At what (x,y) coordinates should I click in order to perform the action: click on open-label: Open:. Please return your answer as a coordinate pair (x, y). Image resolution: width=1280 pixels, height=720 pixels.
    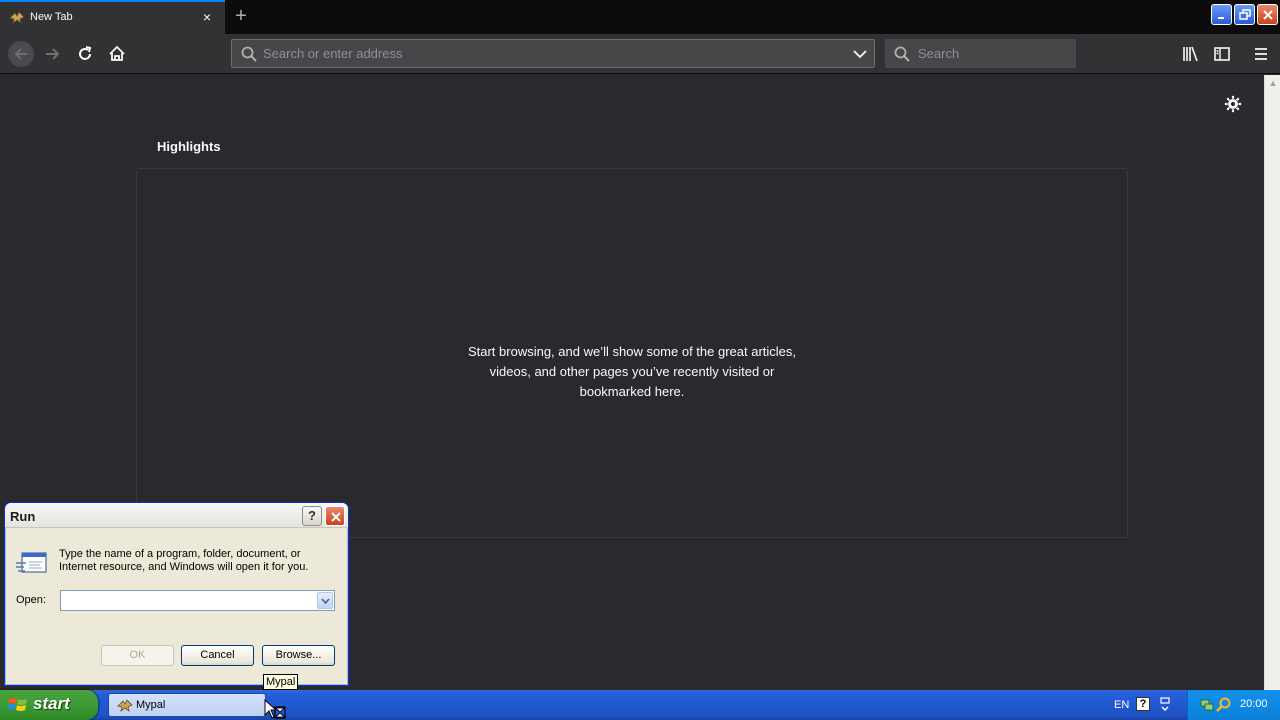
    Looking at the image, I should click on (31, 600).